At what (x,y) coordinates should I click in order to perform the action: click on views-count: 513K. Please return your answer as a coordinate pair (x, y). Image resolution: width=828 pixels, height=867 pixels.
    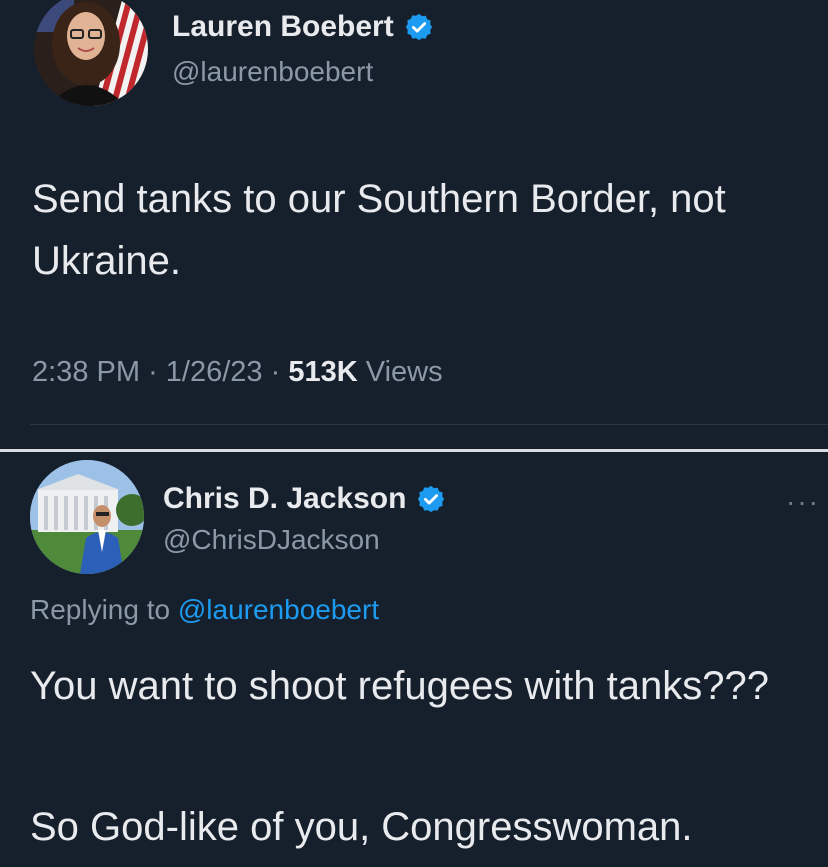
    Looking at the image, I should click on (323, 372).